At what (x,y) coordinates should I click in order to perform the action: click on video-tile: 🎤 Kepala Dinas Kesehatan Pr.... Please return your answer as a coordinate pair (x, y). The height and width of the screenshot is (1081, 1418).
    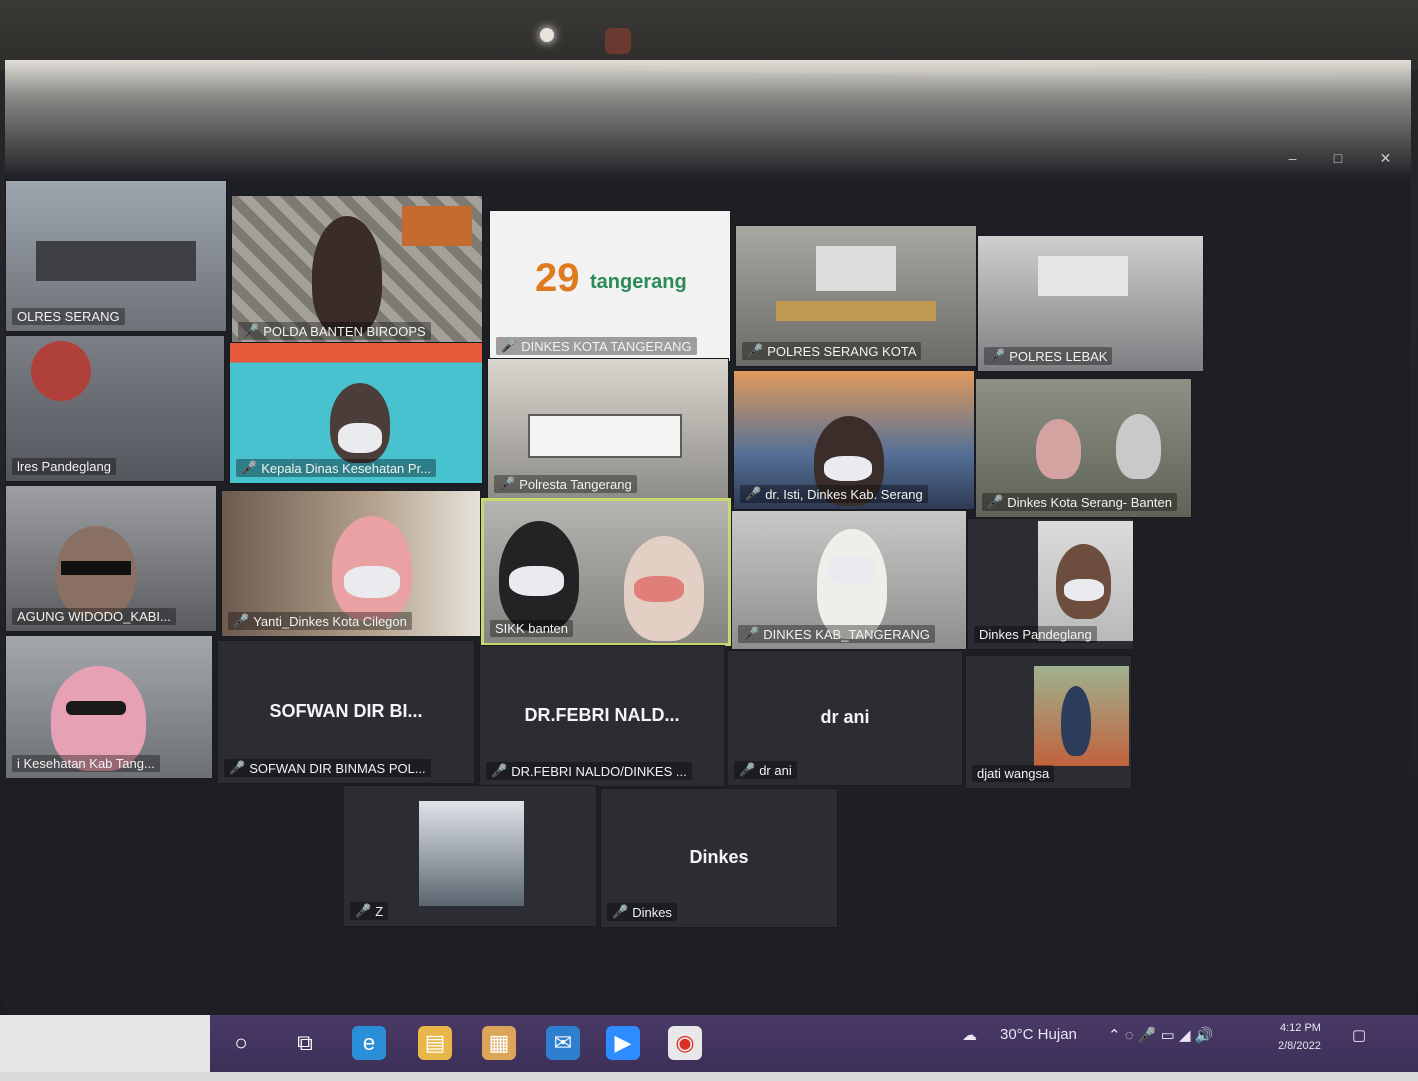
    Looking at the image, I should click on (356, 413).